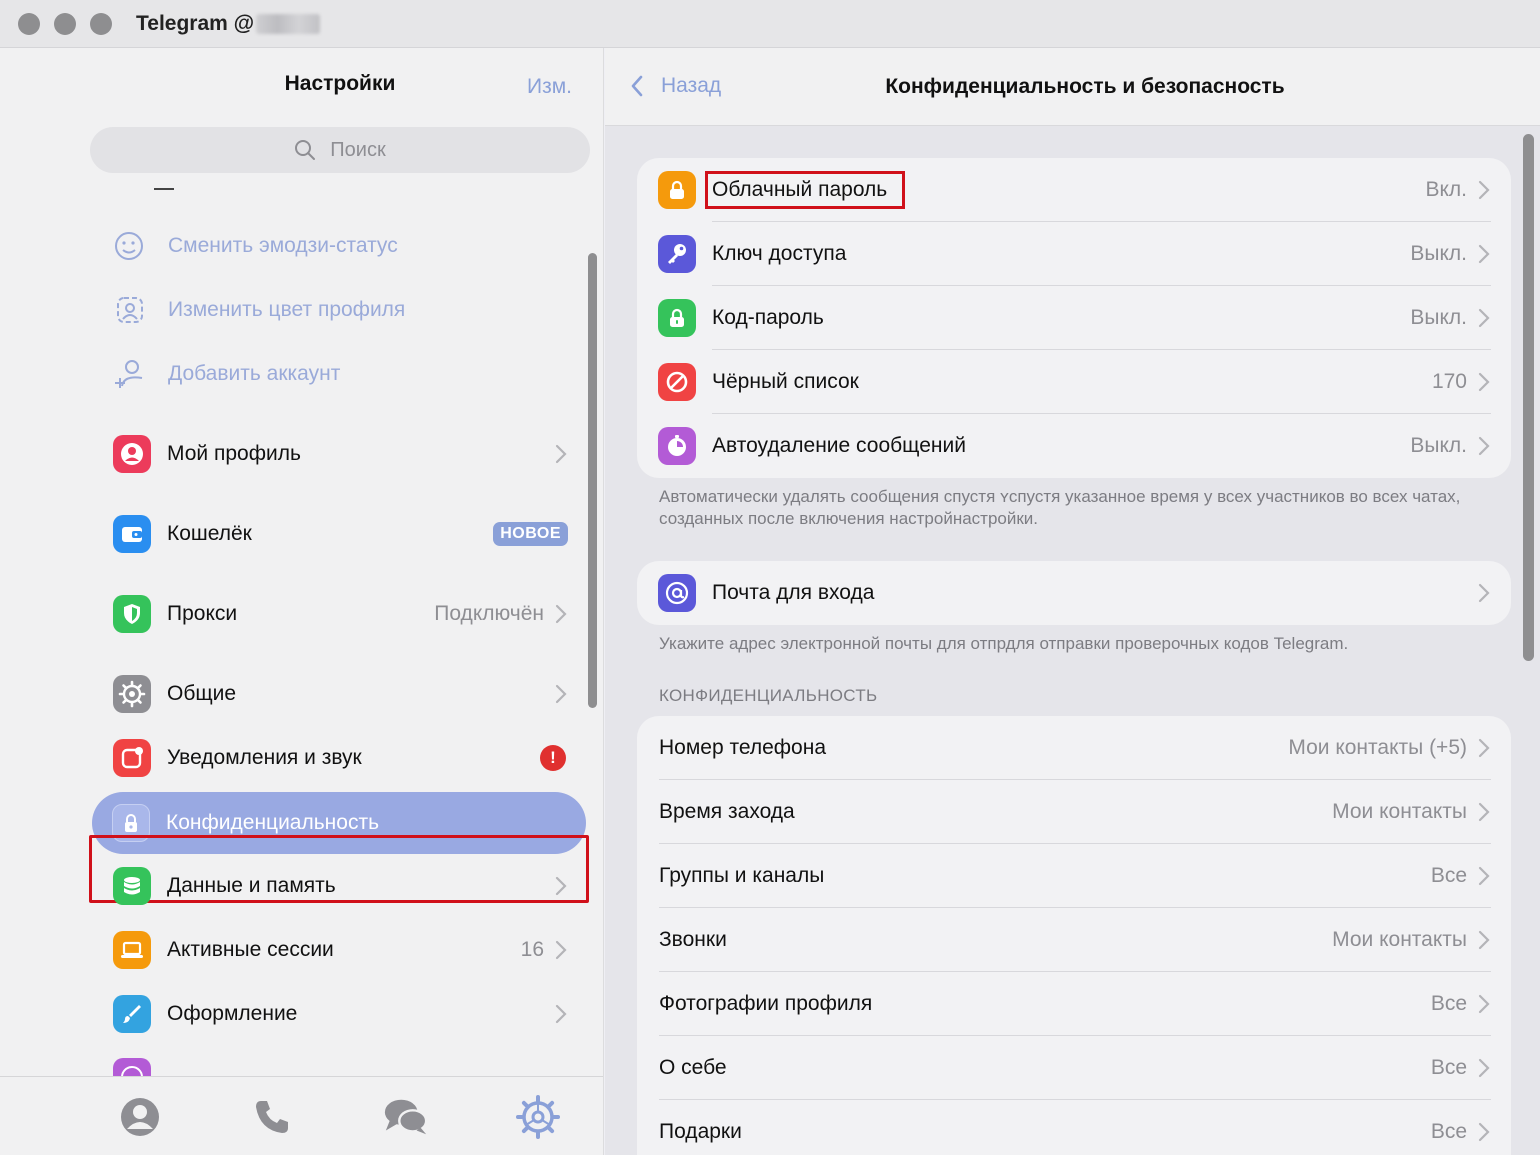 The height and width of the screenshot is (1155, 1540). What do you see at coordinates (1399, 939) in the screenshot?
I see `row-value: Мои контакты` at bounding box center [1399, 939].